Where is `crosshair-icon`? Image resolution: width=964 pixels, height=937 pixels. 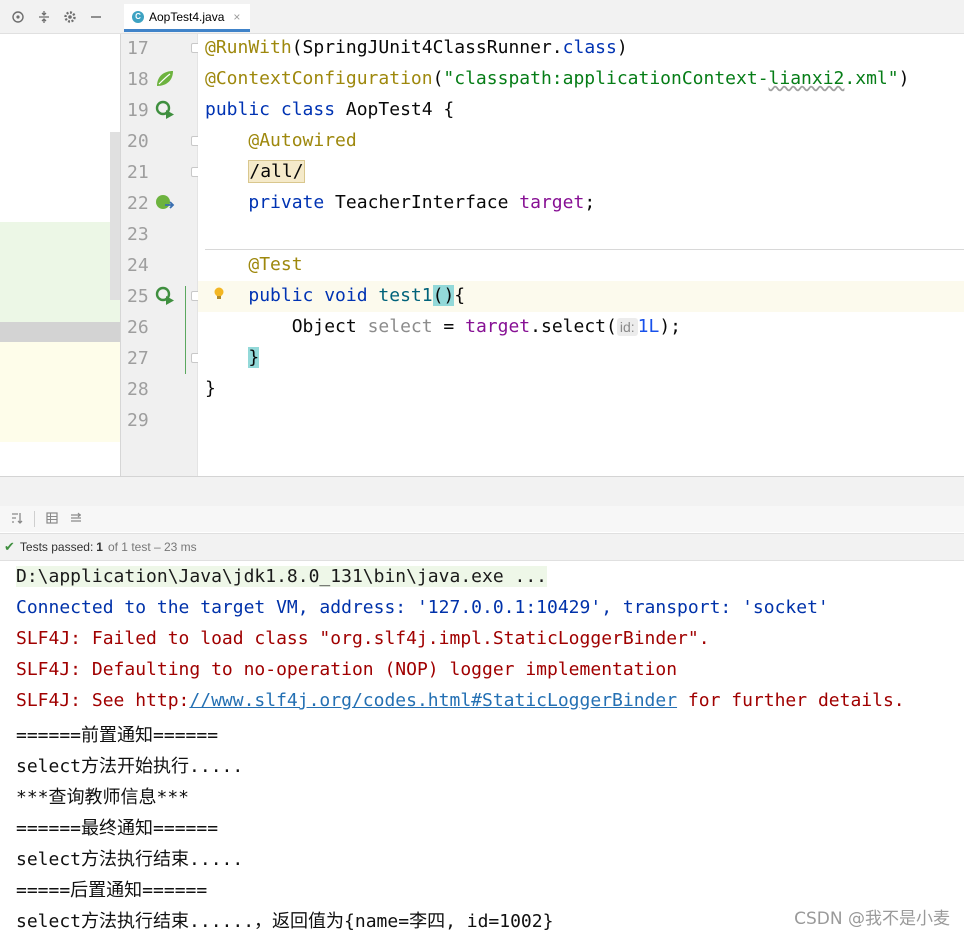 crosshair-icon is located at coordinates (18, 17).